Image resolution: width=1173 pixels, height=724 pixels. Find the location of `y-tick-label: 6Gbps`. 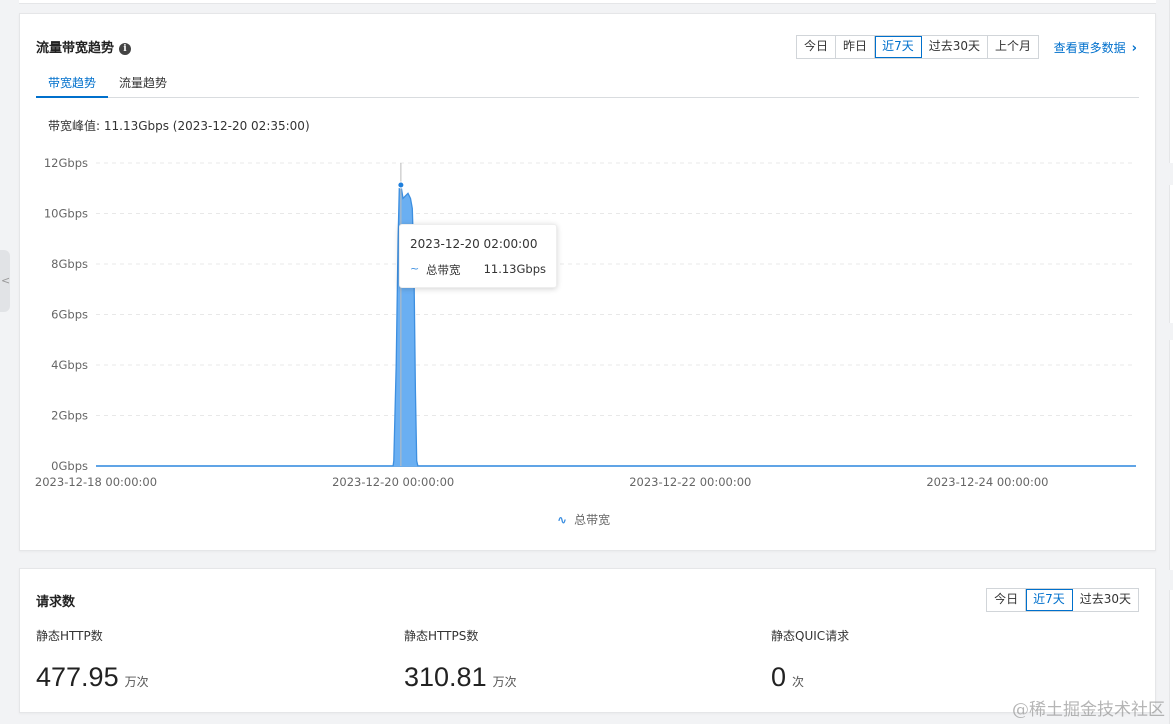

y-tick-label: 6Gbps is located at coordinates (69, 315).